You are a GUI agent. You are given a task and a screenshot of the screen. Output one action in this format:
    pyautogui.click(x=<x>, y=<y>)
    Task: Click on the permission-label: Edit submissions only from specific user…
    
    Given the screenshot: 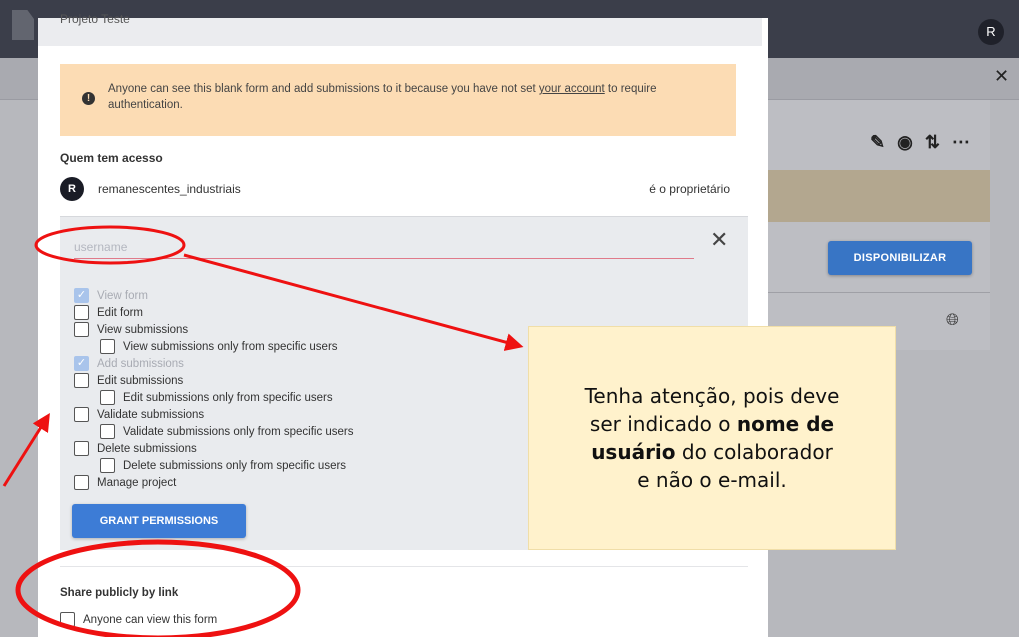 What is the action you would take?
    pyautogui.click(x=228, y=397)
    